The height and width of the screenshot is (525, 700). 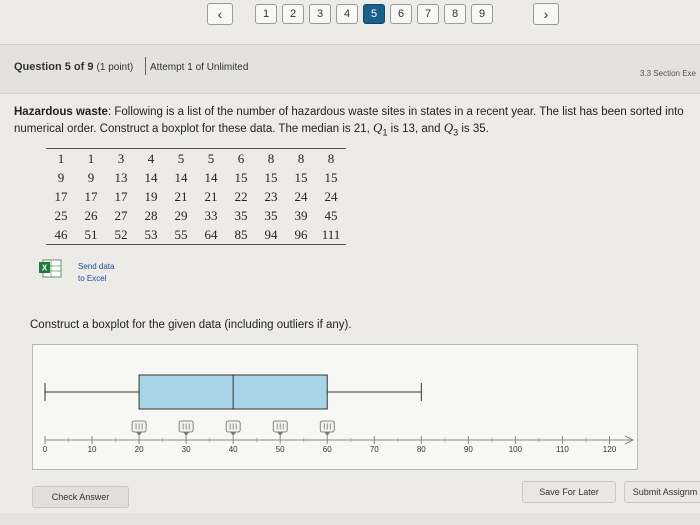 I want to click on table-cell: 85, so click(x=241, y=235).